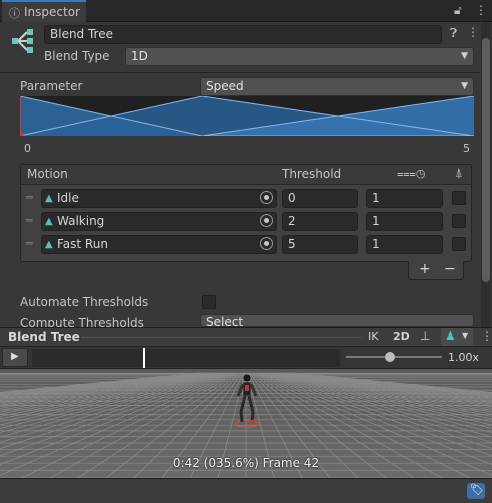  What do you see at coordinates (52, 12) in the screenshot?
I see `tab-label: Inspector` at bounding box center [52, 12].